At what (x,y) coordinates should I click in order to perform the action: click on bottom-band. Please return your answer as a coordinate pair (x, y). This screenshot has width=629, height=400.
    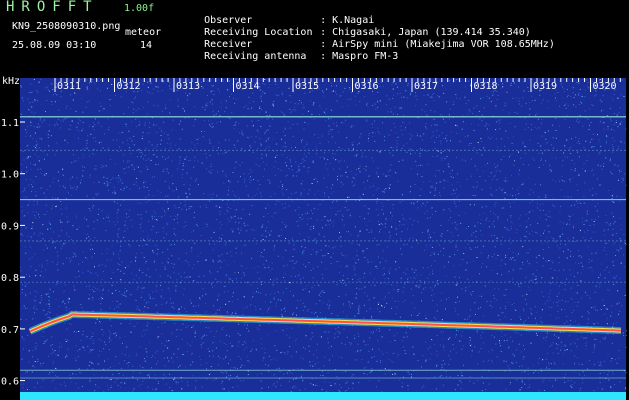
    Looking at the image, I should click on (323, 396).